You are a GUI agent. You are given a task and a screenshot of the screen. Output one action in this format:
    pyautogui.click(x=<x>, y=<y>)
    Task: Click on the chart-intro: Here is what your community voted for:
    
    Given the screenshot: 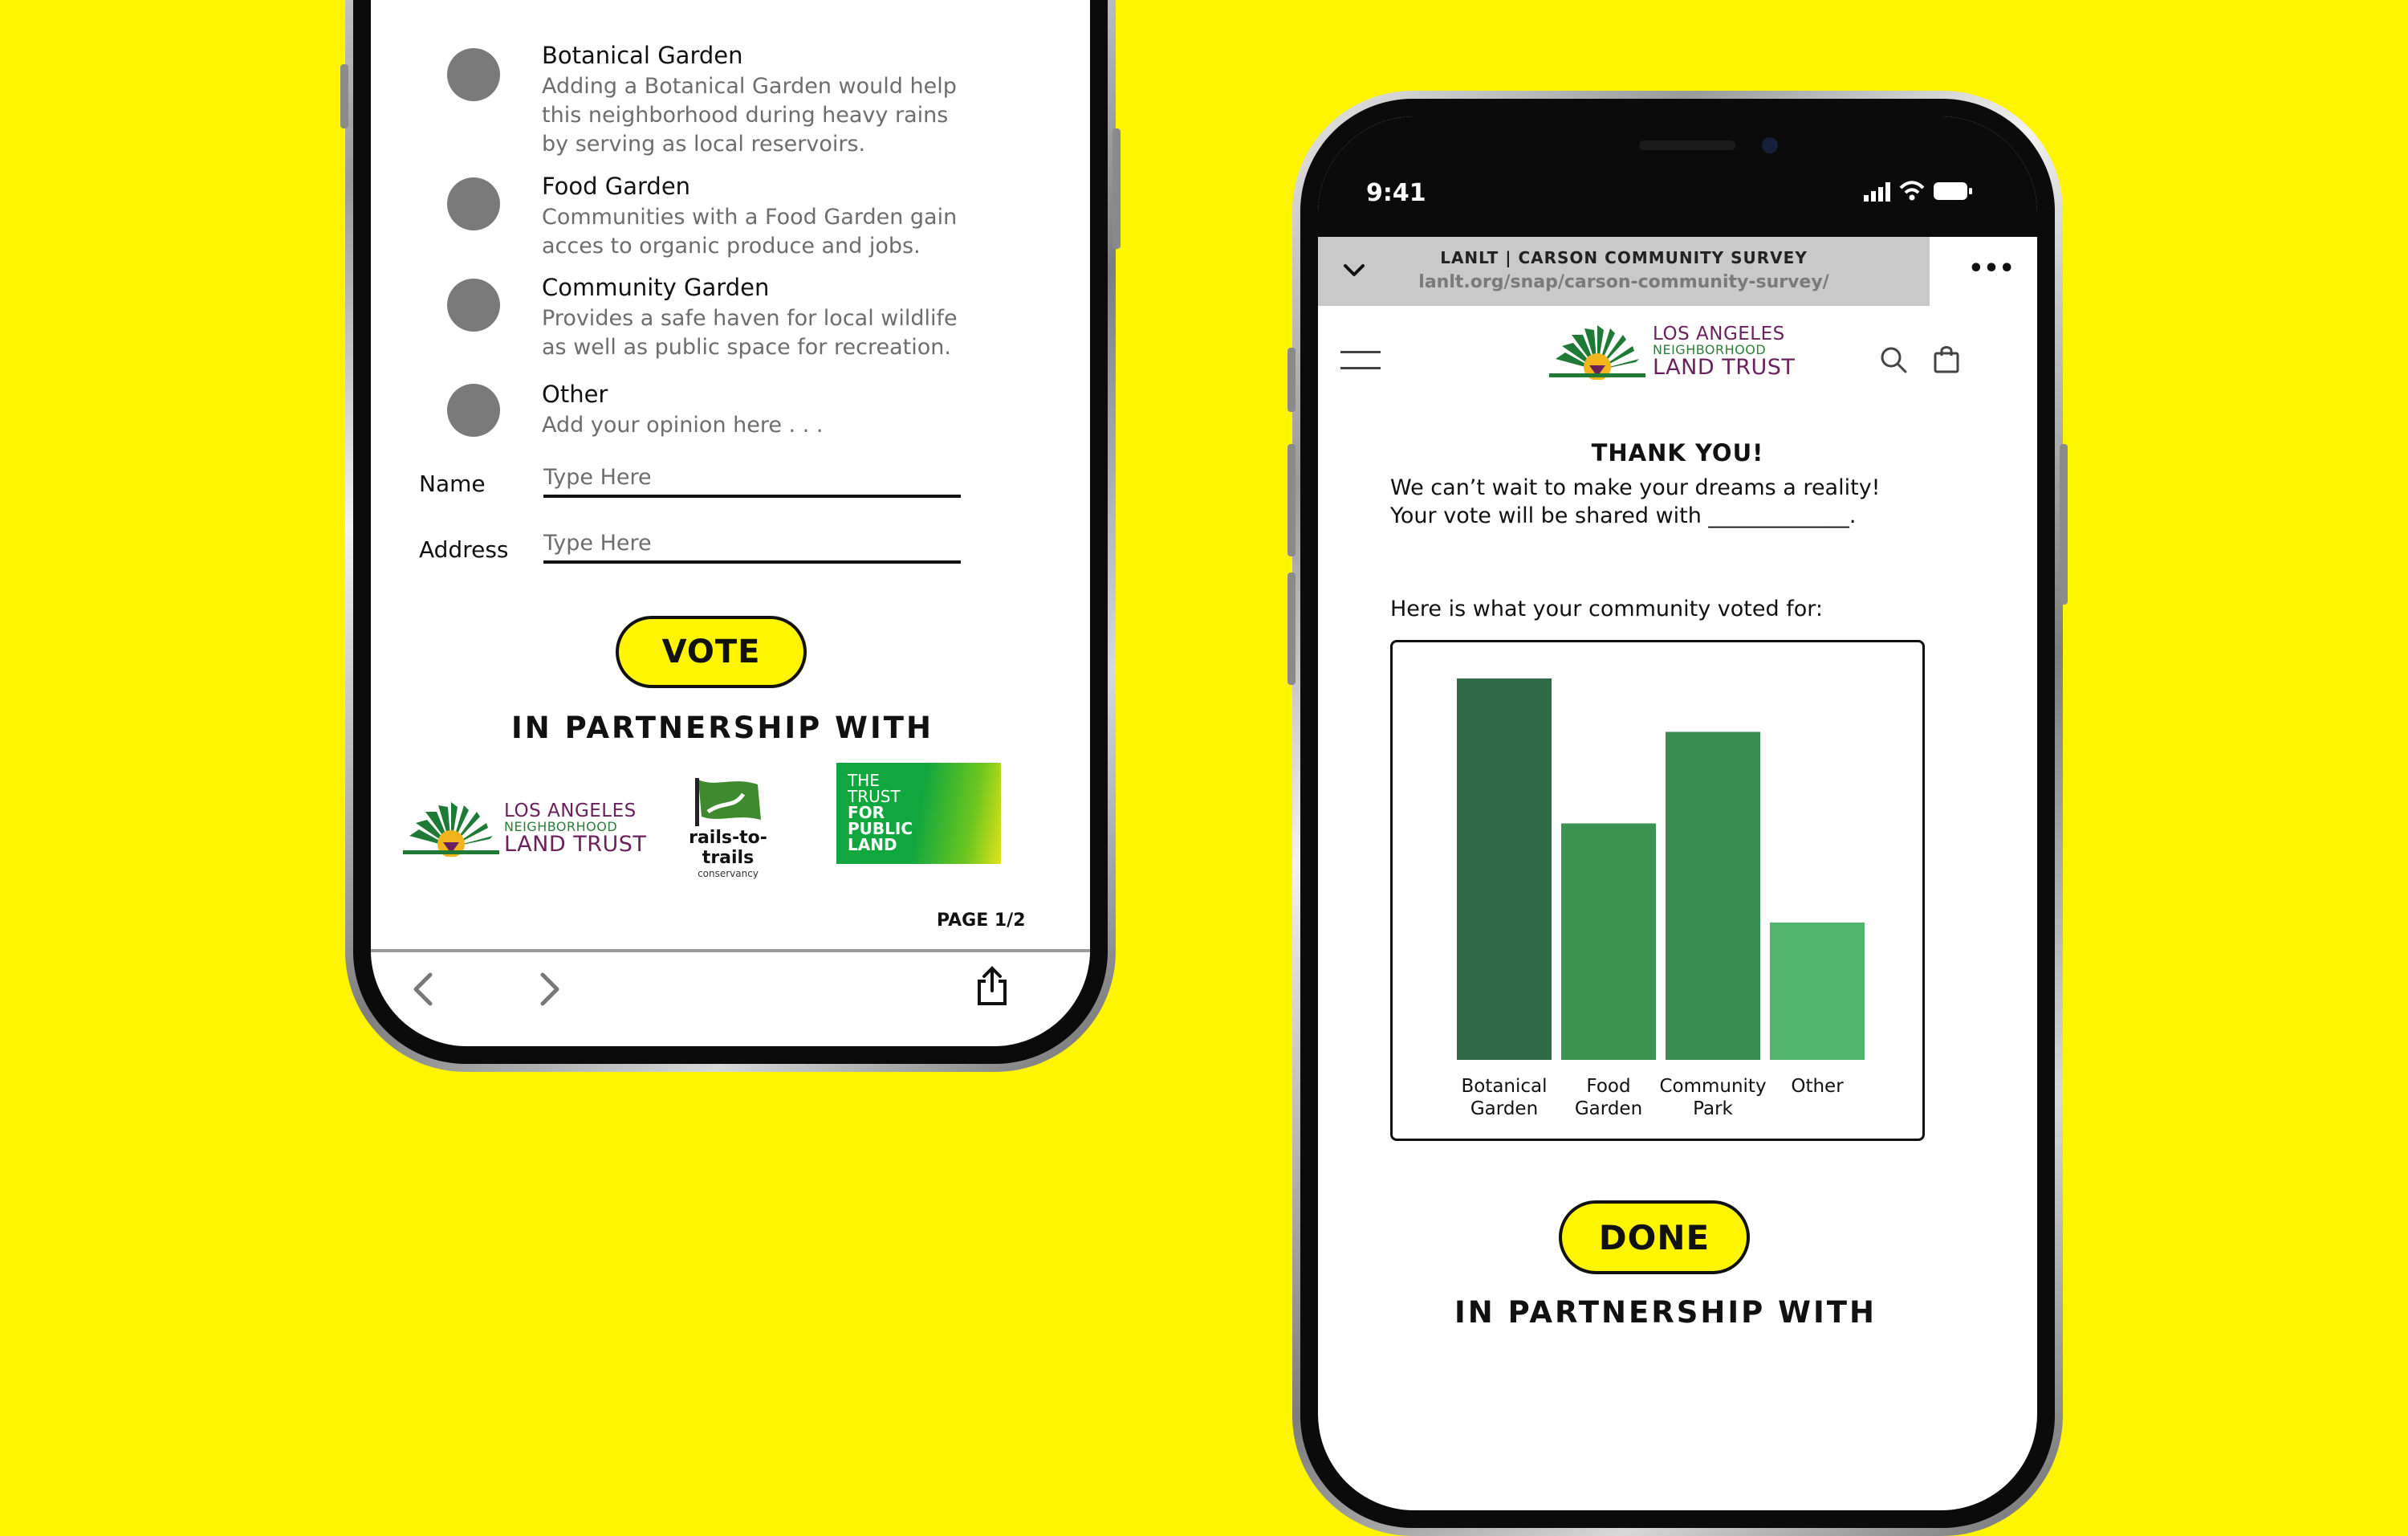 What is the action you would take?
    pyautogui.click(x=1606, y=609)
    